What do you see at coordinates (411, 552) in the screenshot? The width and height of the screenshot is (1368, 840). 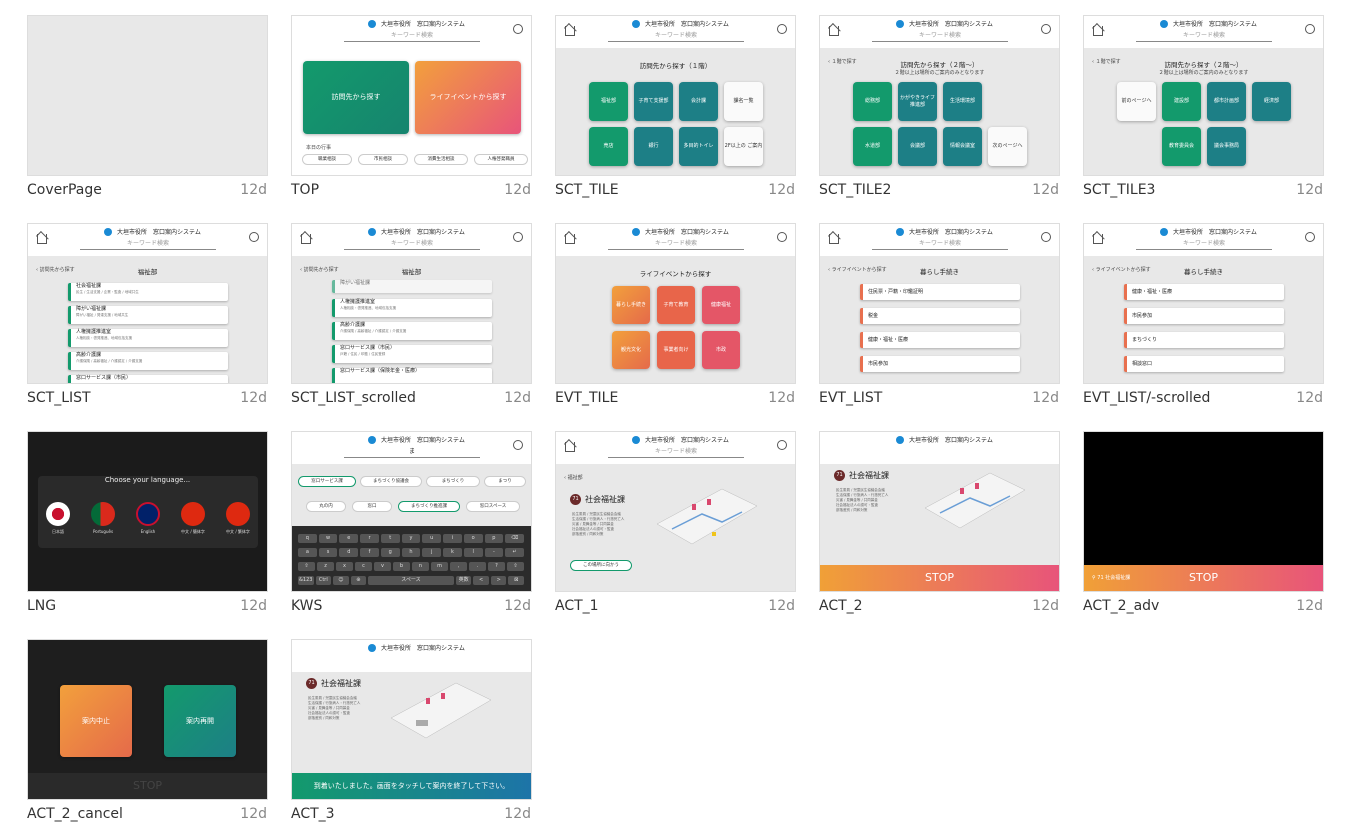 I see `keyboard-key: h` at bounding box center [411, 552].